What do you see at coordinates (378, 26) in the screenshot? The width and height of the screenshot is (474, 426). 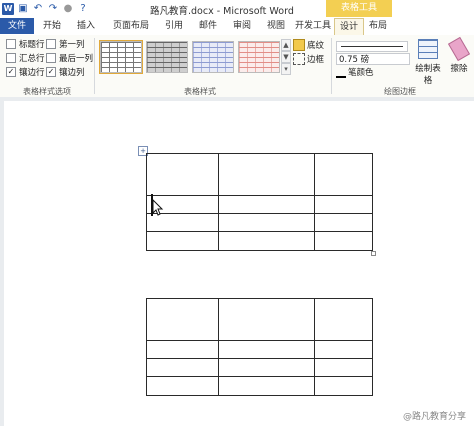 I see `tab-layout: 布局` at bounding box center [378, 26].